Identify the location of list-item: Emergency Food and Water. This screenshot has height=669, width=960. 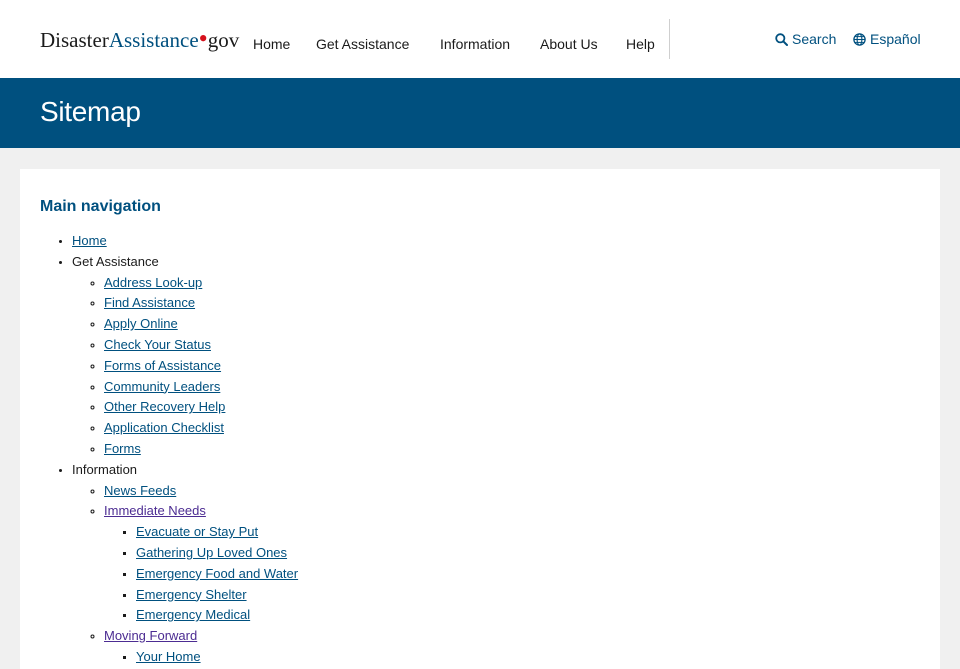
(217, 574).